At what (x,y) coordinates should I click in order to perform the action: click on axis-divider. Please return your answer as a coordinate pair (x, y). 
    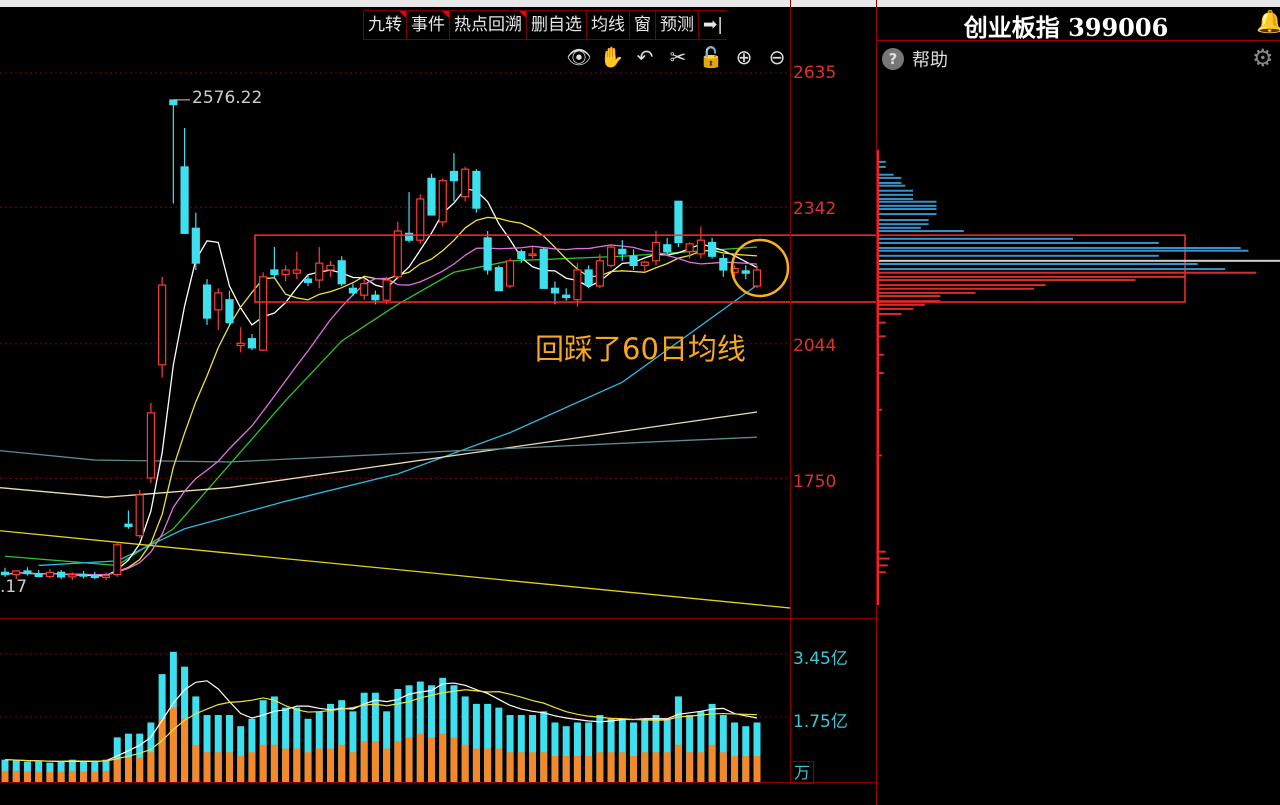
    Looking at the image, I should click on (790, 391).